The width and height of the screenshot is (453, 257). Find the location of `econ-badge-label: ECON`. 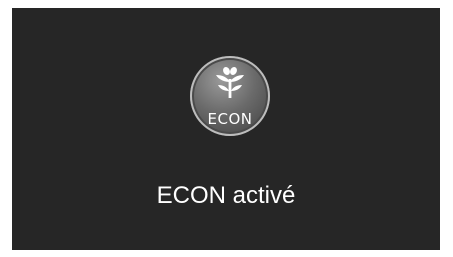

econ-badge-label: ECON is located at coordinates (230, 119).